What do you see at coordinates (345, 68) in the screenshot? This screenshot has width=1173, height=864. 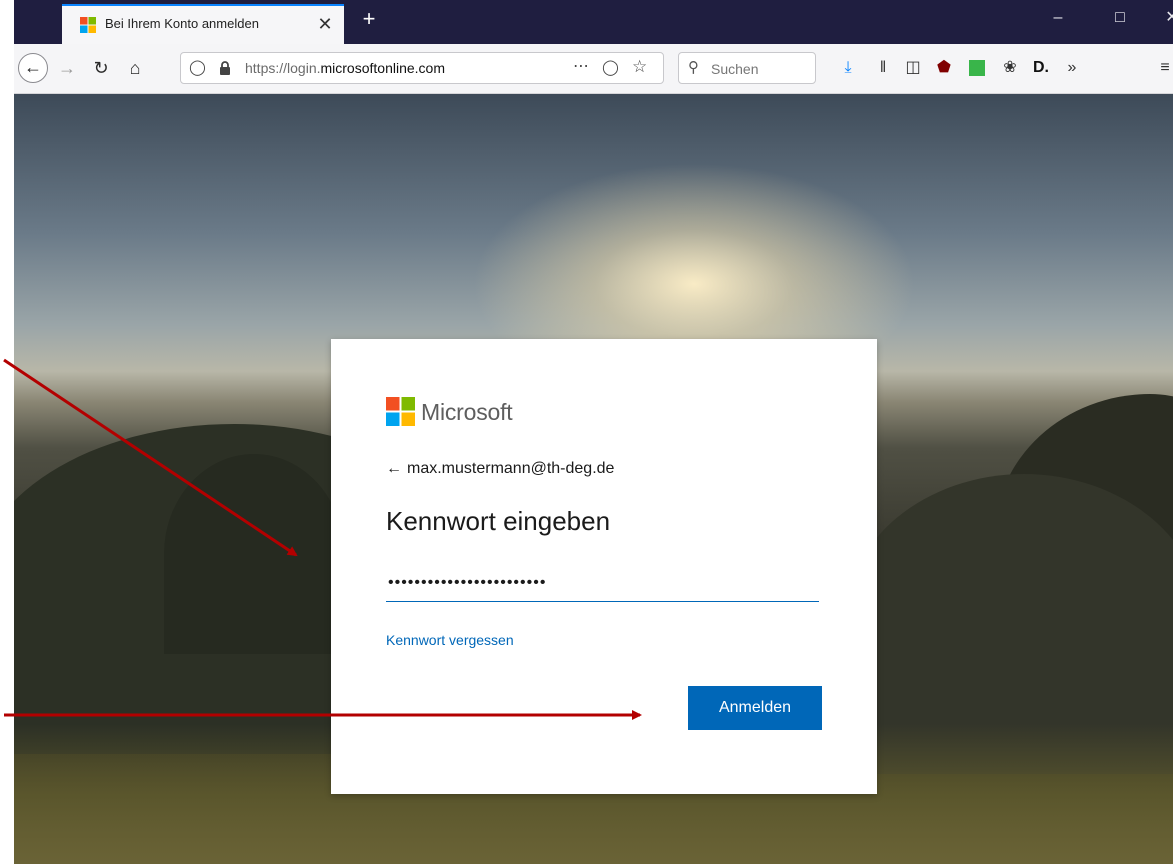 I see `url-text: https://login.microsoftonline.com` at bounding box center [345, 68].